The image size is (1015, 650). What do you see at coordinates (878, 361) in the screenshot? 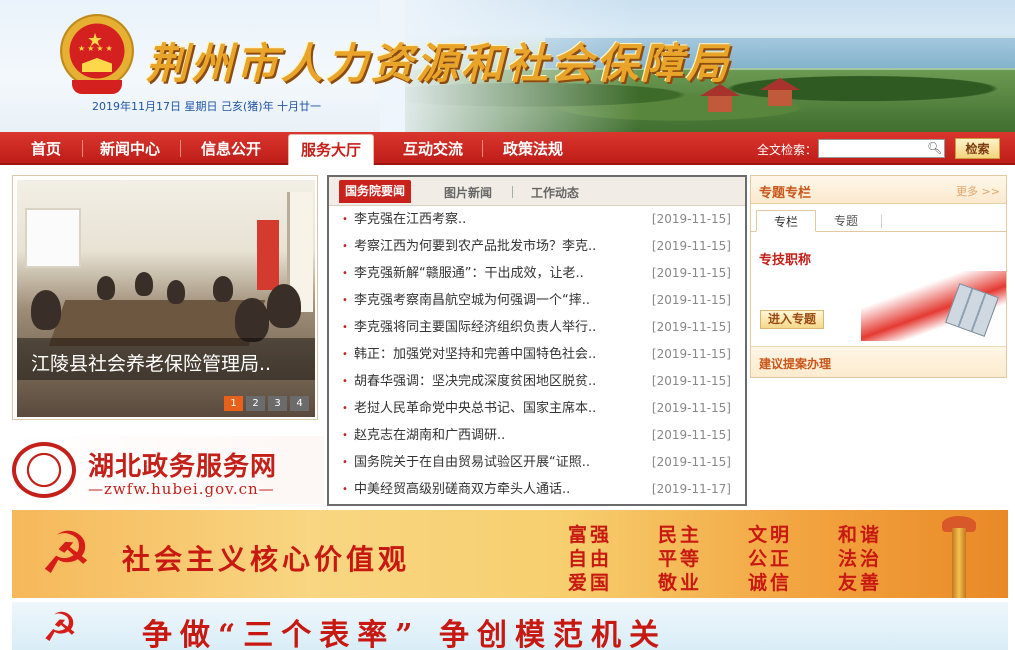
I see `topic-footer: 建议提案办理` at bounding box center [878, 361].